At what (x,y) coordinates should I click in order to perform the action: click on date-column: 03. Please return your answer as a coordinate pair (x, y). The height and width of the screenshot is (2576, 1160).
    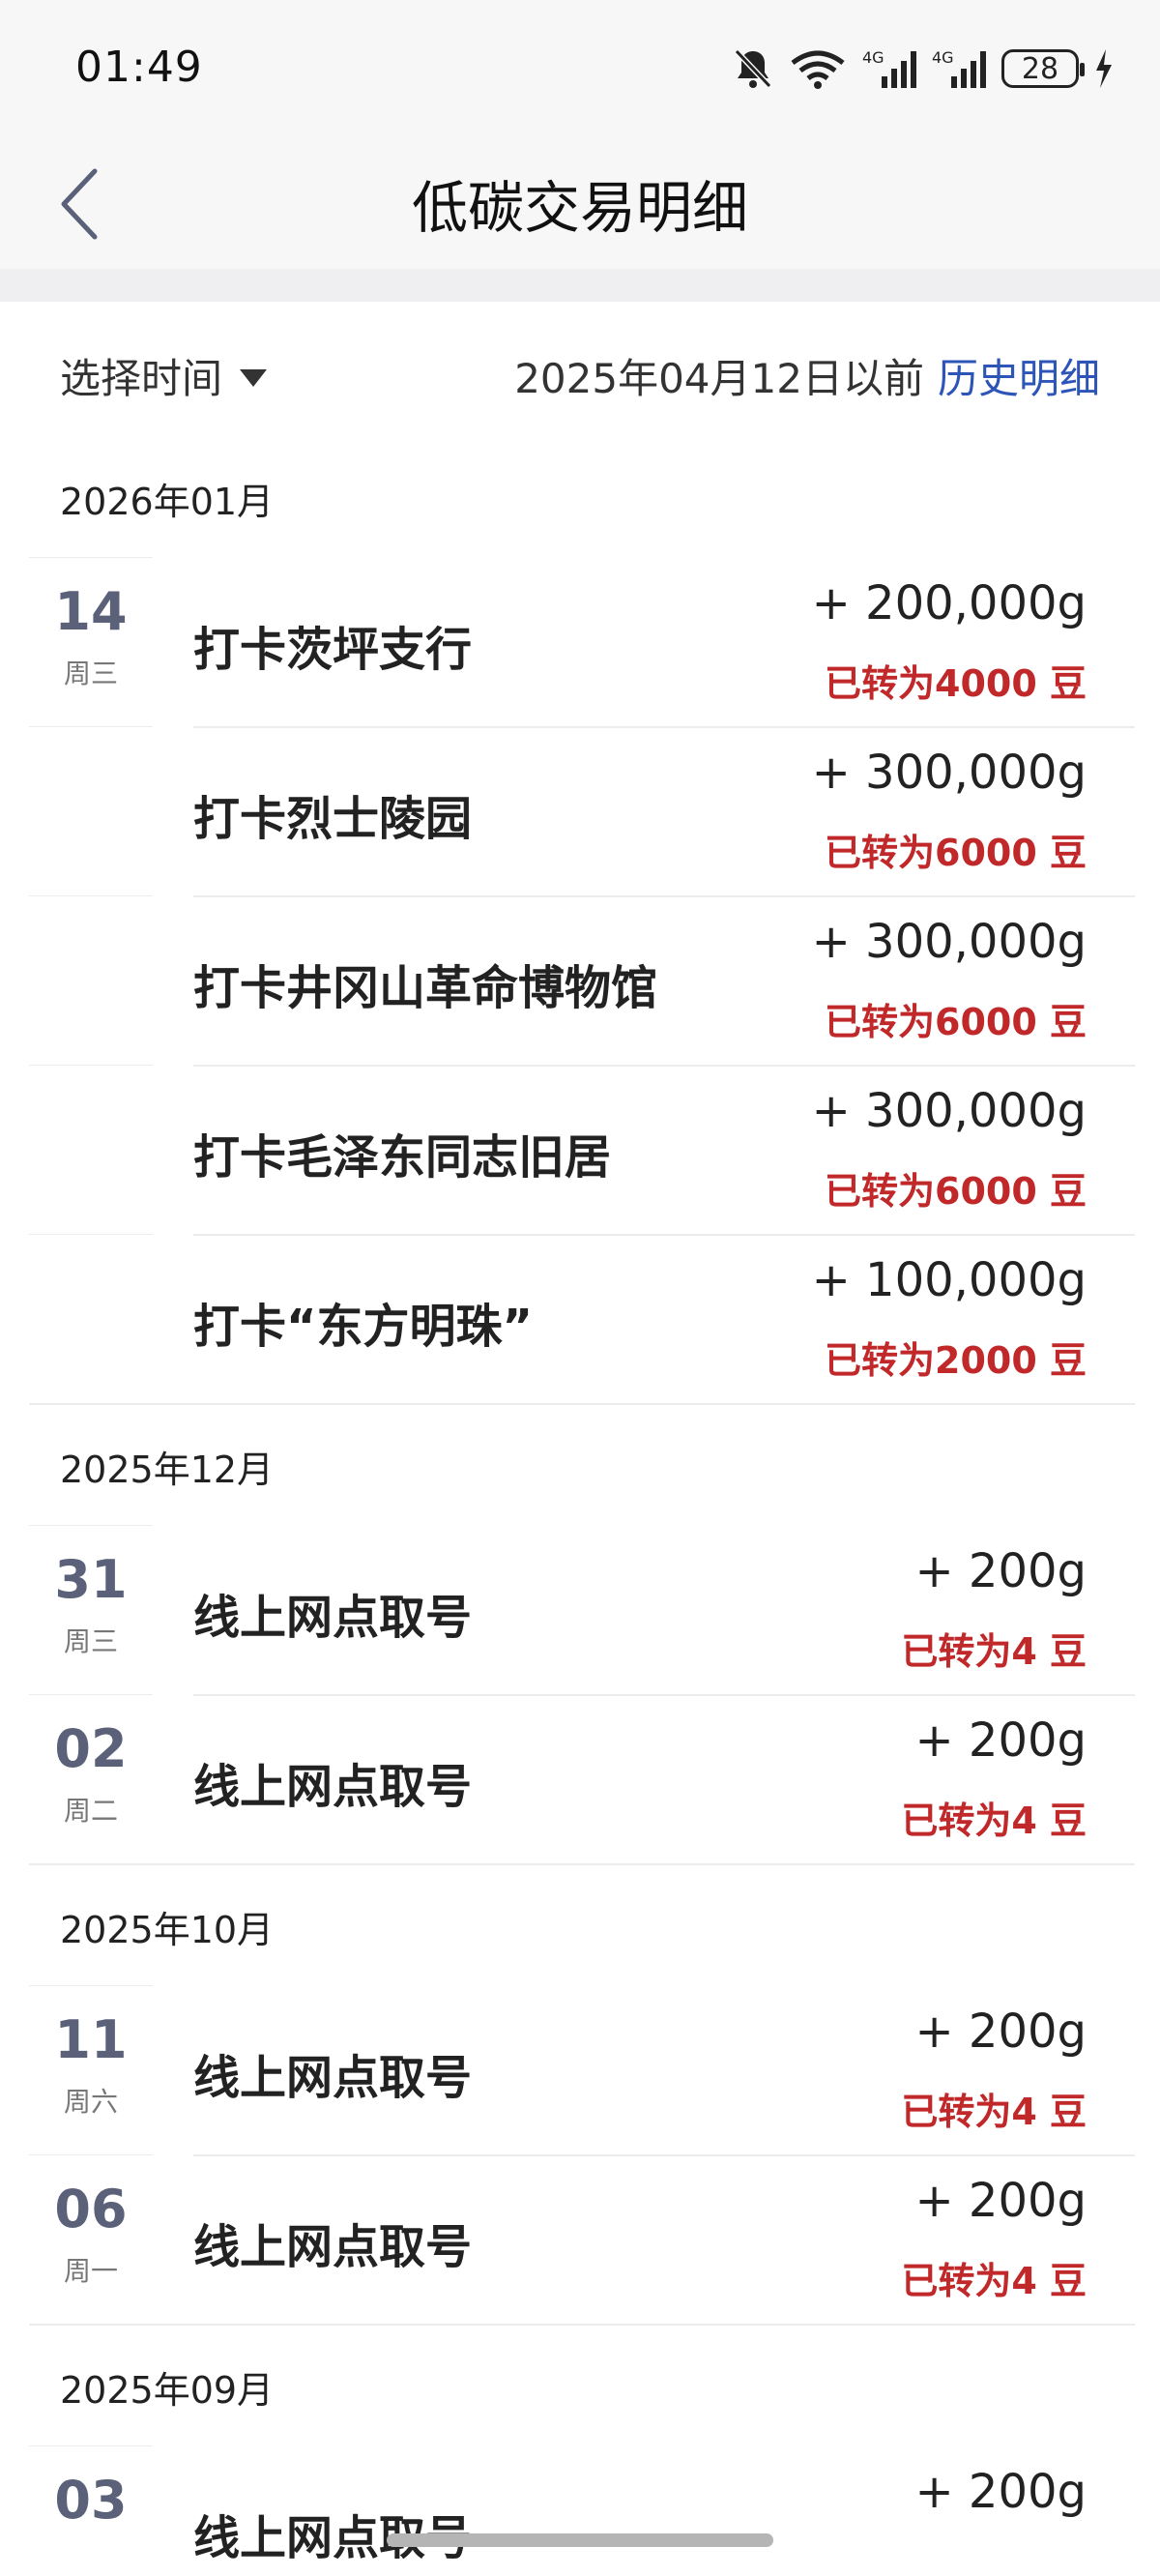
    Looking at the image, I should click on (91, 2510).